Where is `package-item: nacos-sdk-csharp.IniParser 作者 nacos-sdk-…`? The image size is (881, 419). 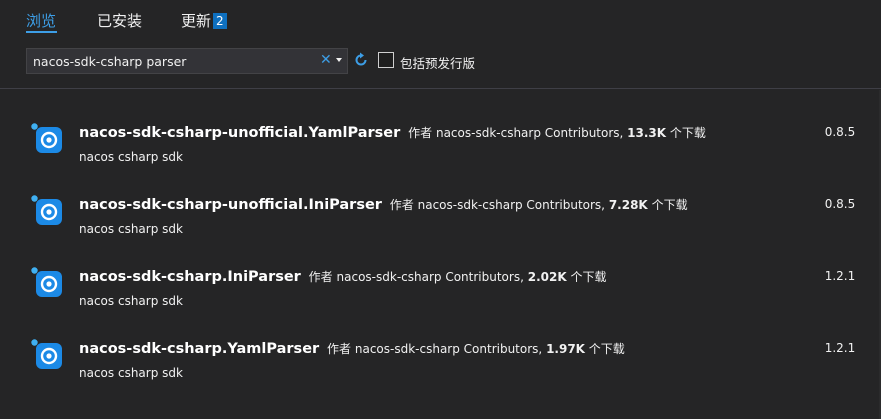 package-item: nacos-sdk-csharp.IniParser 作者 nacos-sdk-… is located at coordinates (450, 292).